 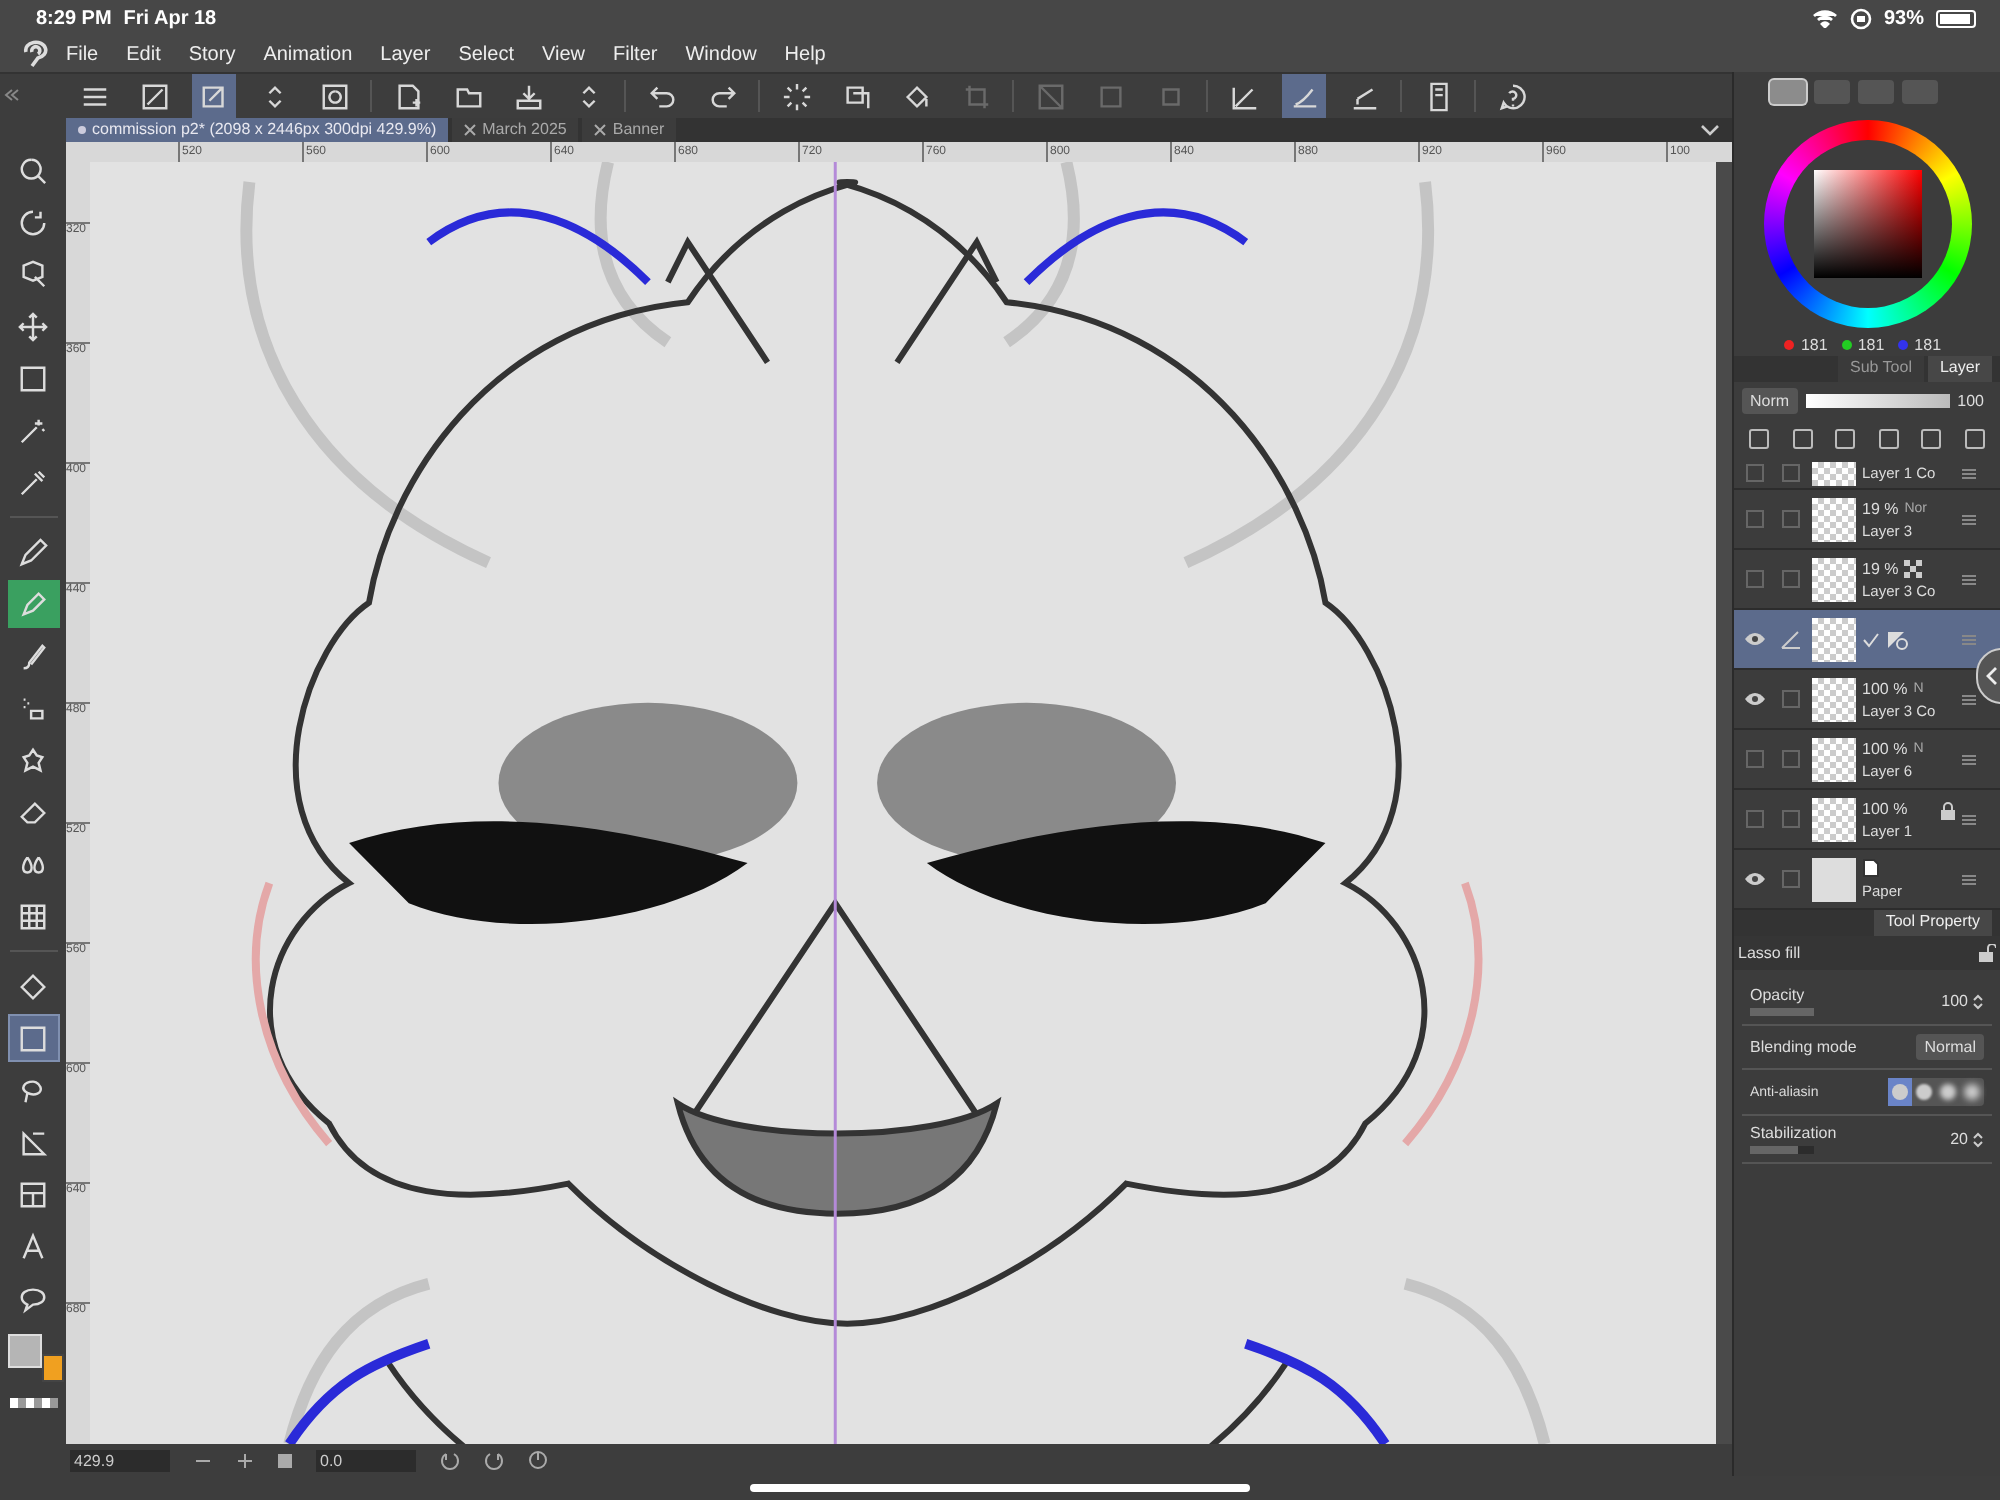 I want to click on layer-row, so click(x=1867, y=640).